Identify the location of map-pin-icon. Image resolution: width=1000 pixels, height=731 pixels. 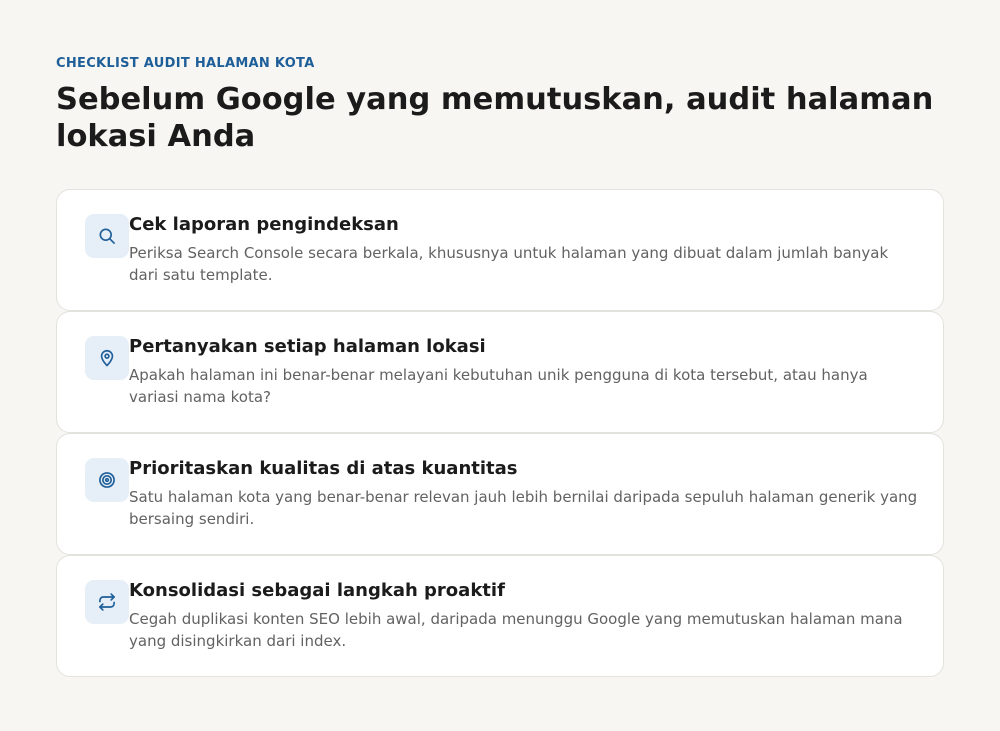
(107, 358).